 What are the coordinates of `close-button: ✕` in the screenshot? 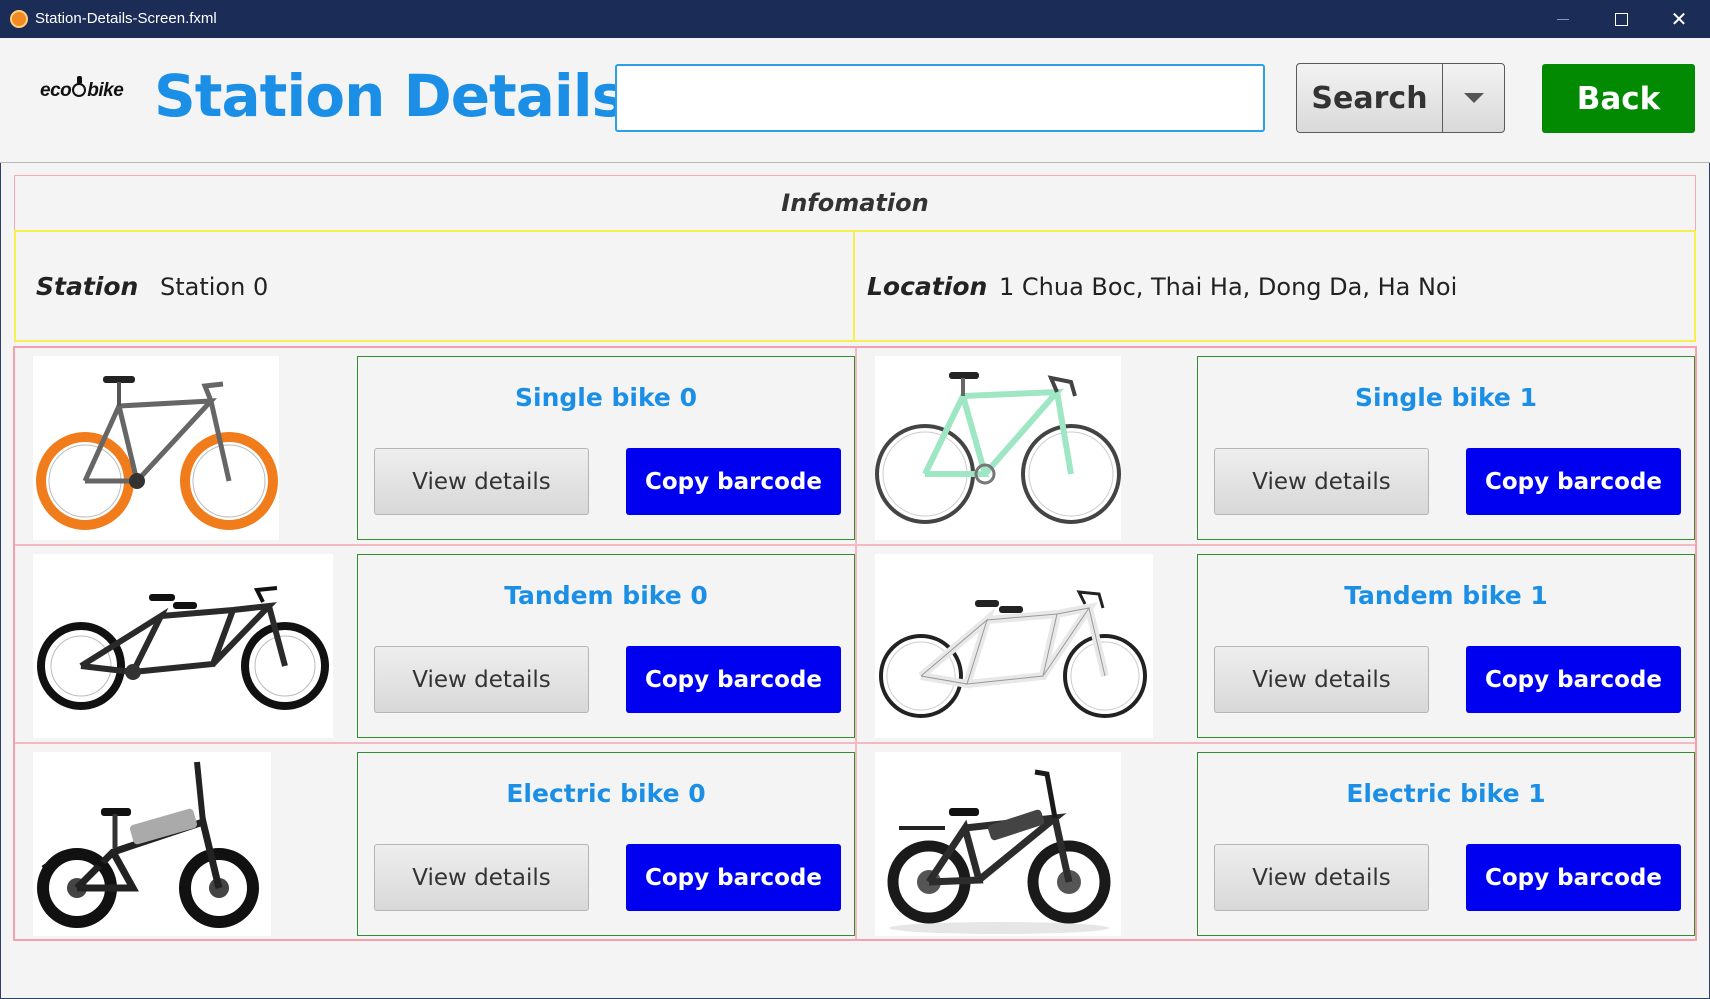 It's located at (1679, 19).